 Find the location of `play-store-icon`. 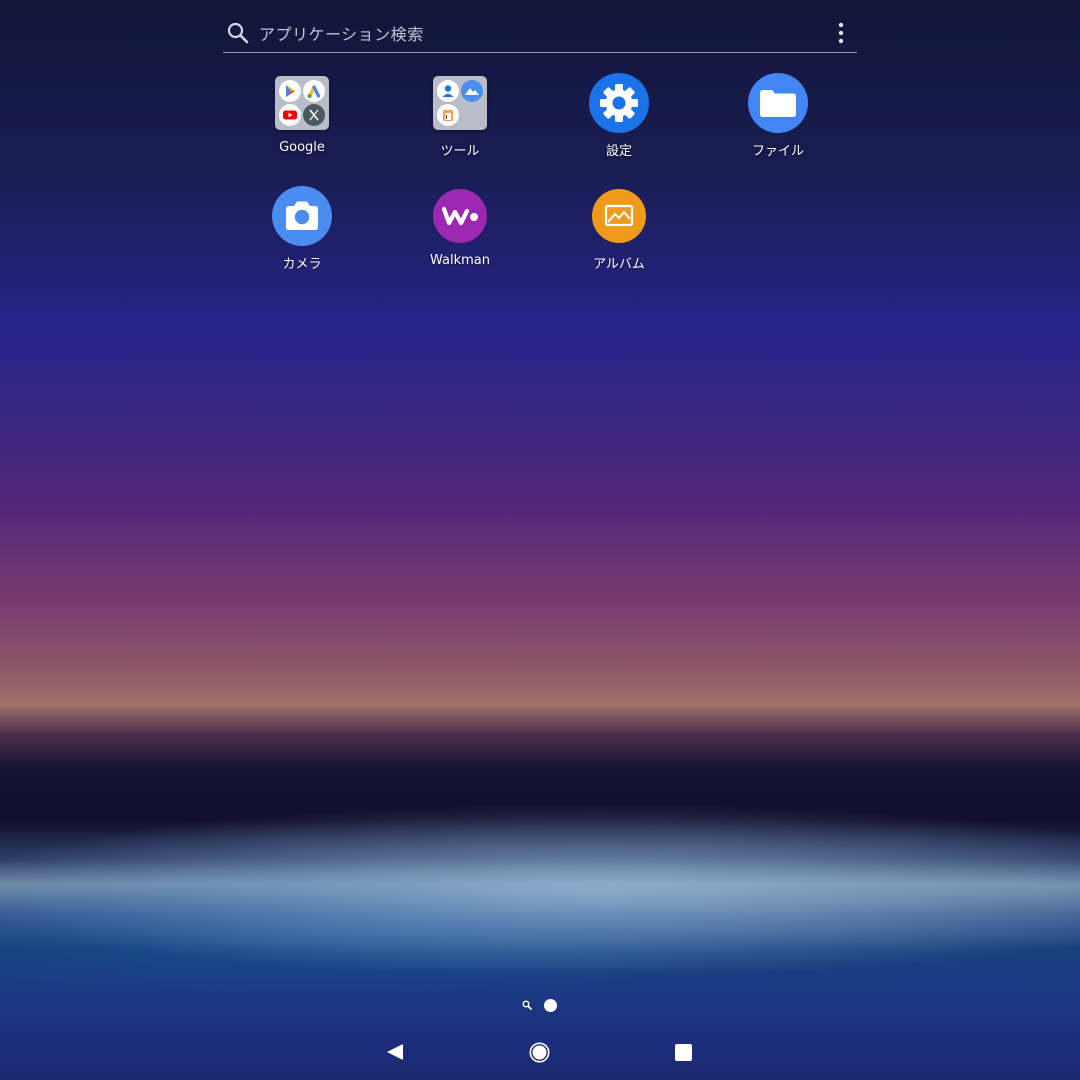

play-store-icon is located at coordinates (290, 91).